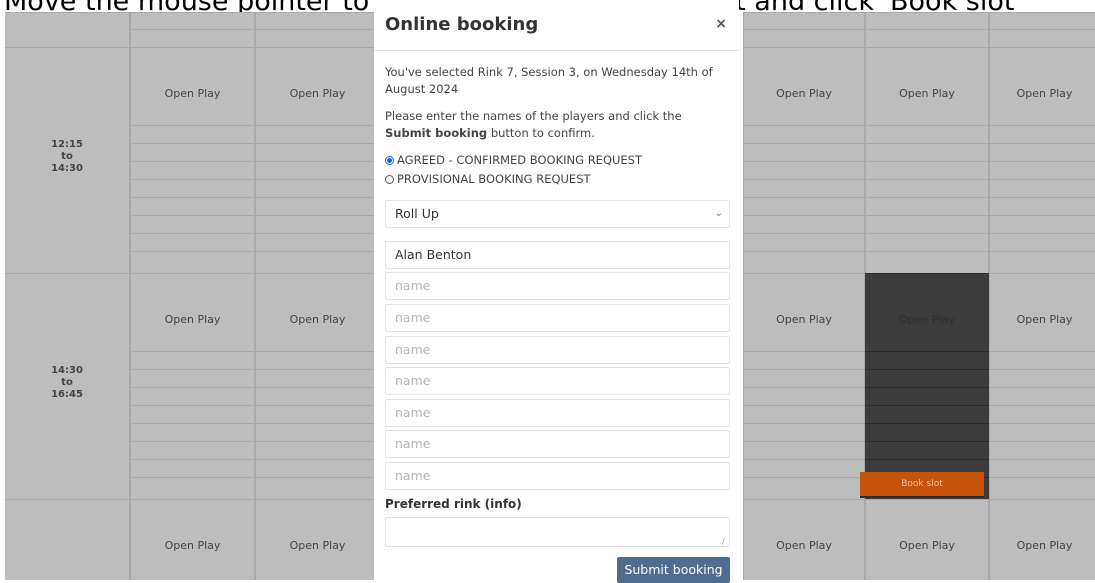 The image size is (1095, 583). What do you see at coordinates (389, 179) in the screenshot?
I see `radio-provisional-indicator` at bounding box center [389, 179].